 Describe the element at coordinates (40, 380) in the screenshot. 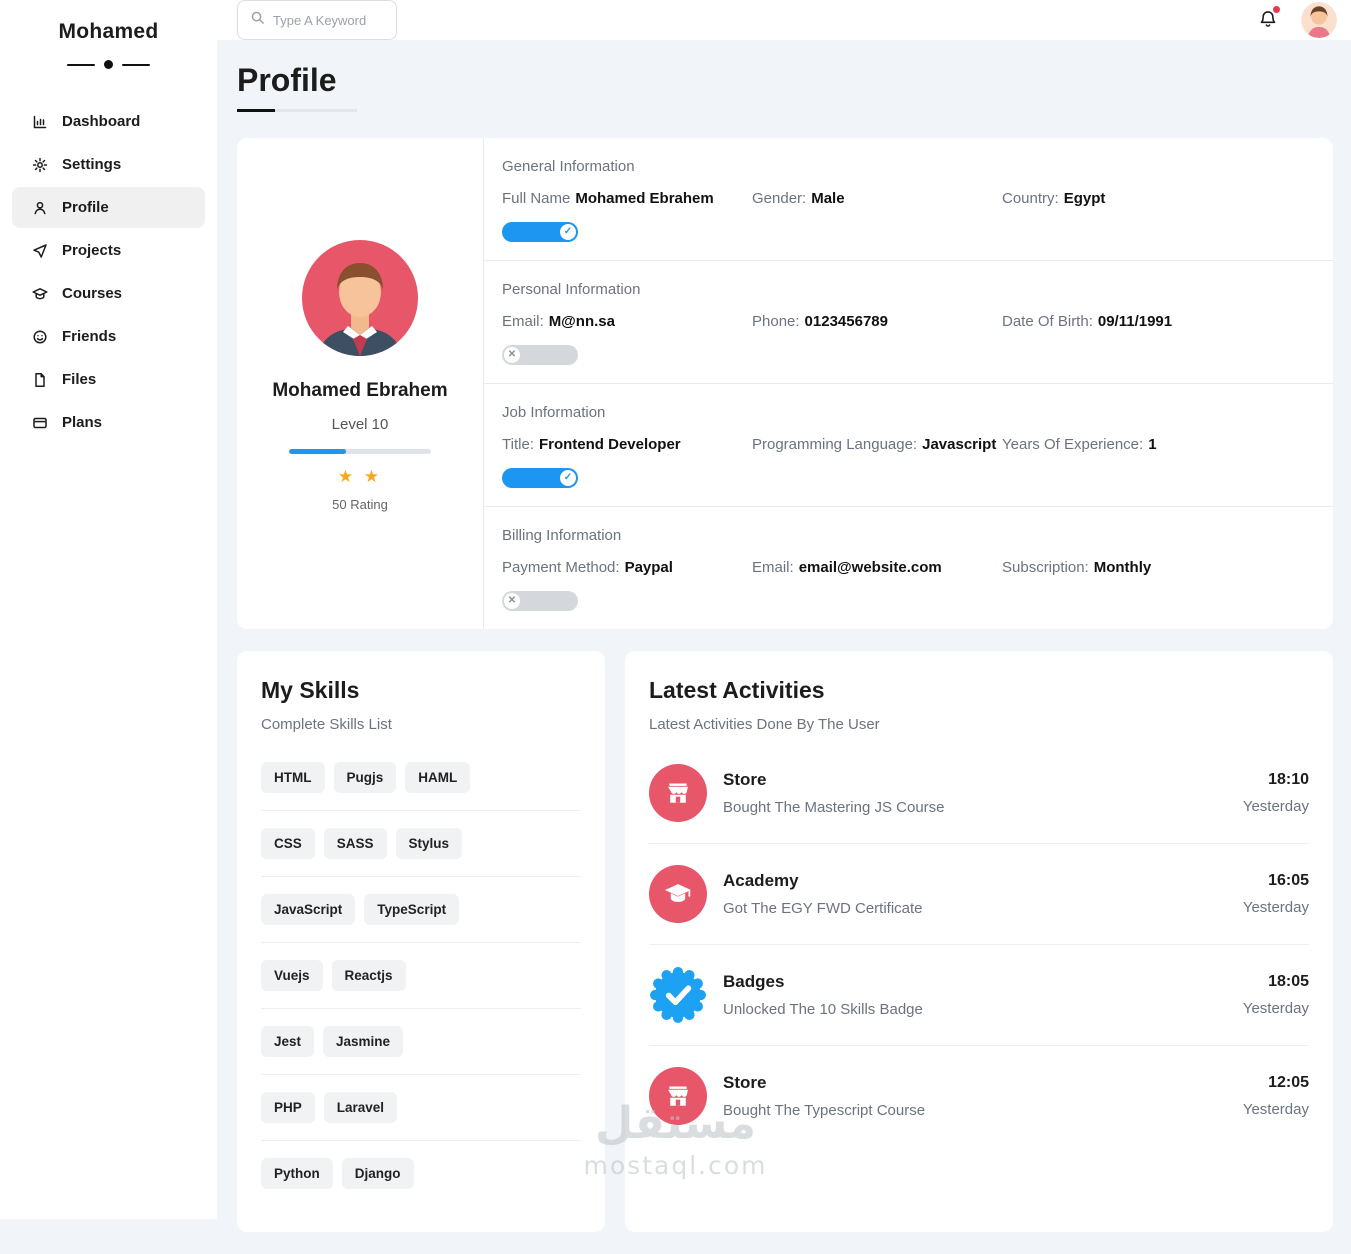

I see `files-icon` at that location.